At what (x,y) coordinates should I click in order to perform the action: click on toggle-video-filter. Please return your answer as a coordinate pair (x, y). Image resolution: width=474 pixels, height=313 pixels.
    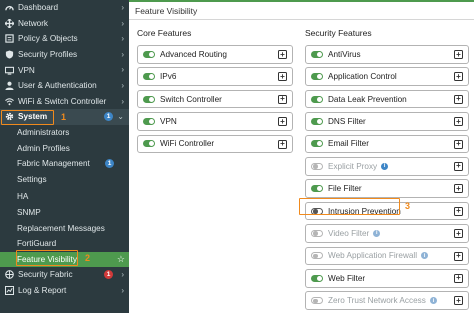
    Looking at the image, I should click on (317, 233).